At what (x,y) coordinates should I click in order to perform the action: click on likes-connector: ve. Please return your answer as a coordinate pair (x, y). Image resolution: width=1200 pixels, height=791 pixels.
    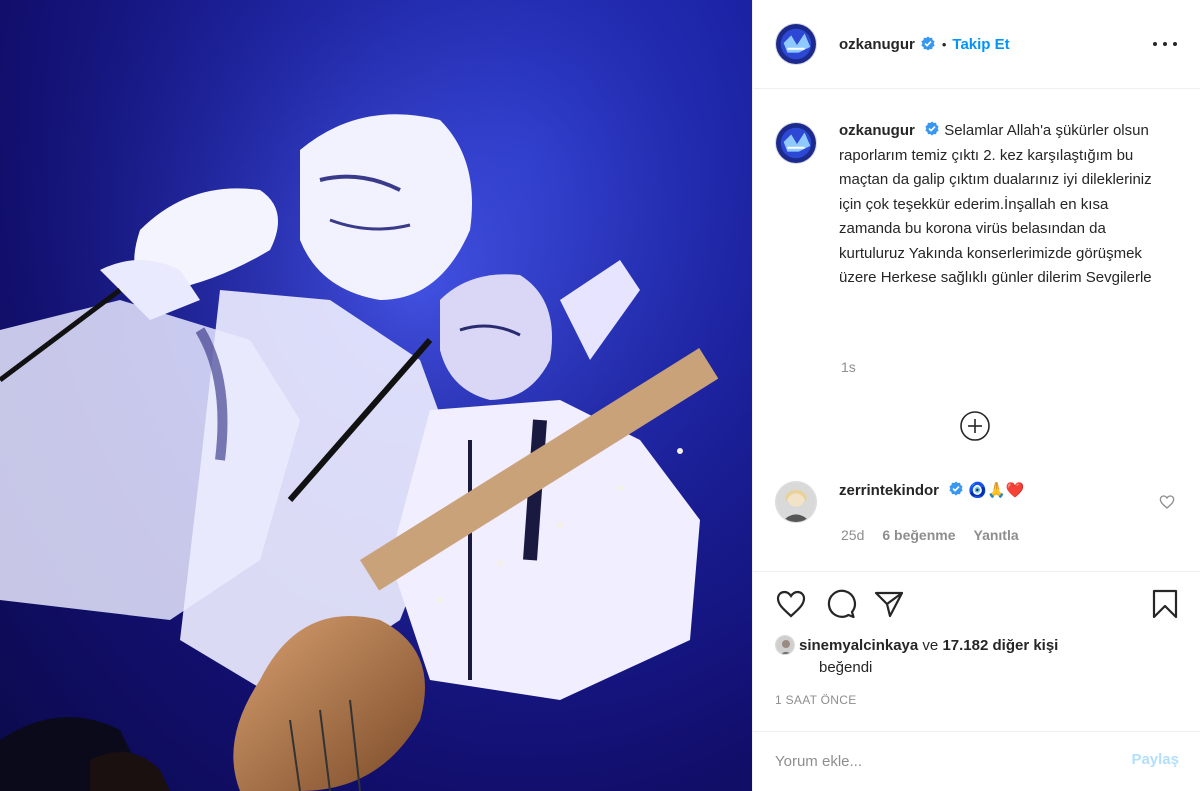
    Looking at the image, I should click on (930, 645).